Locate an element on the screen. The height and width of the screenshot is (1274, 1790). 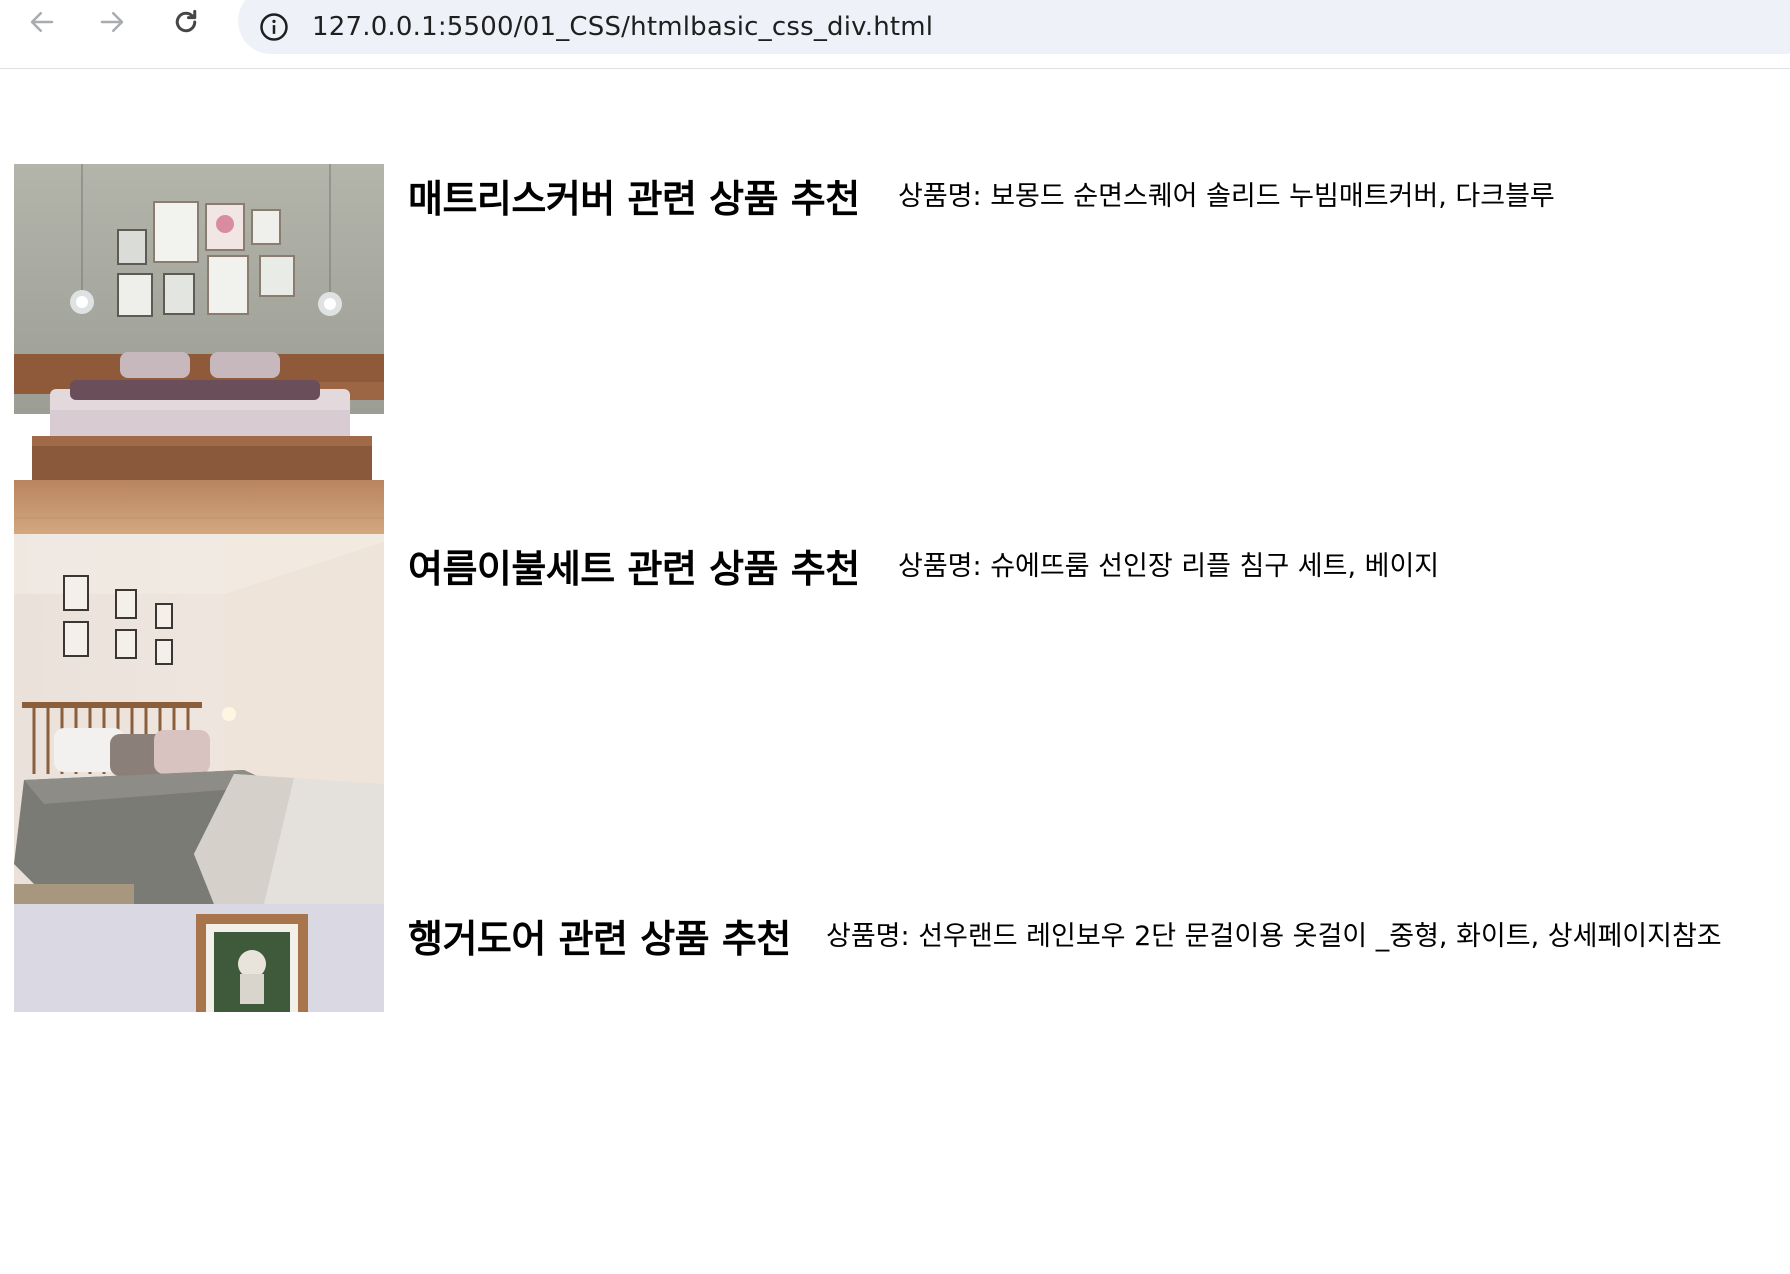
reload-icon is located at coordinates (186, 21).